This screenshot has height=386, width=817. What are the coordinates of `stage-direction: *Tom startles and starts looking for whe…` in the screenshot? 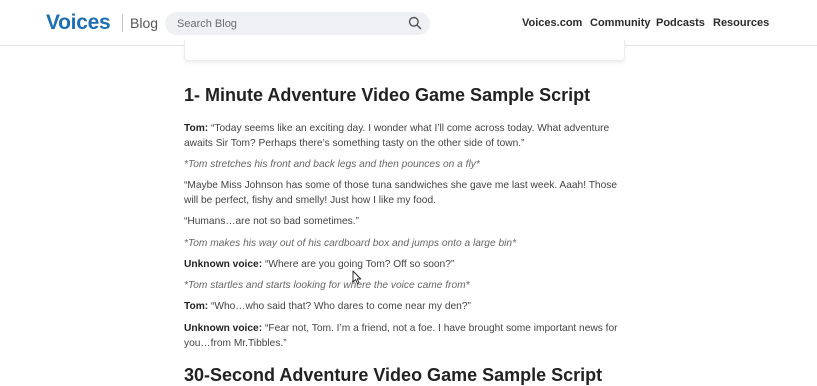 It's located at (327, 285).